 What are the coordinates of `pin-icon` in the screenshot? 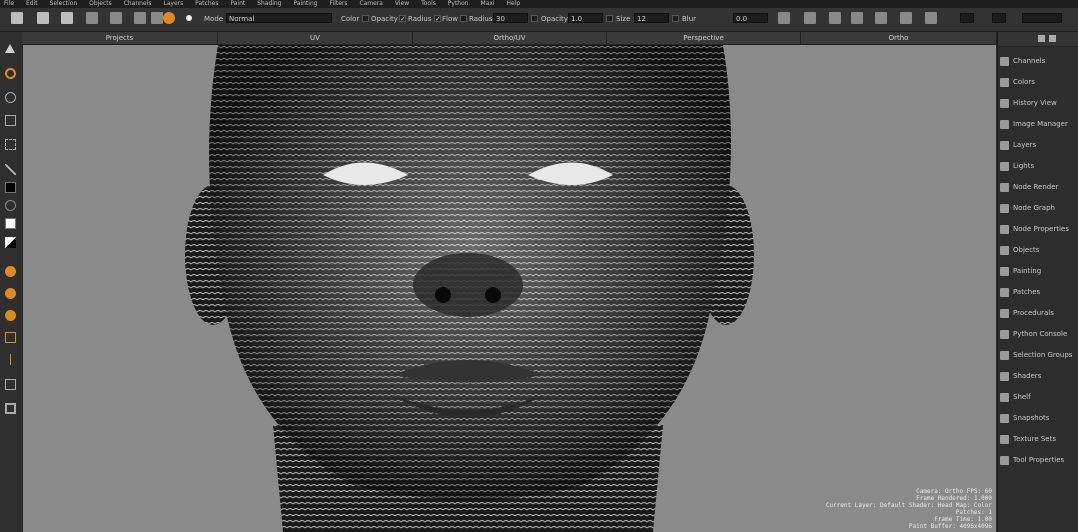 It's located at (92, 18).